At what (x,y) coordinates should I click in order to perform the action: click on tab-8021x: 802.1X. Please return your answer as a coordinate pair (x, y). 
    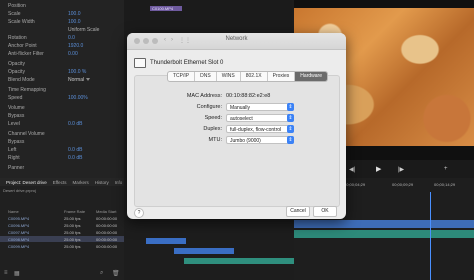
    Looking at the image, I should click on (254, 76).